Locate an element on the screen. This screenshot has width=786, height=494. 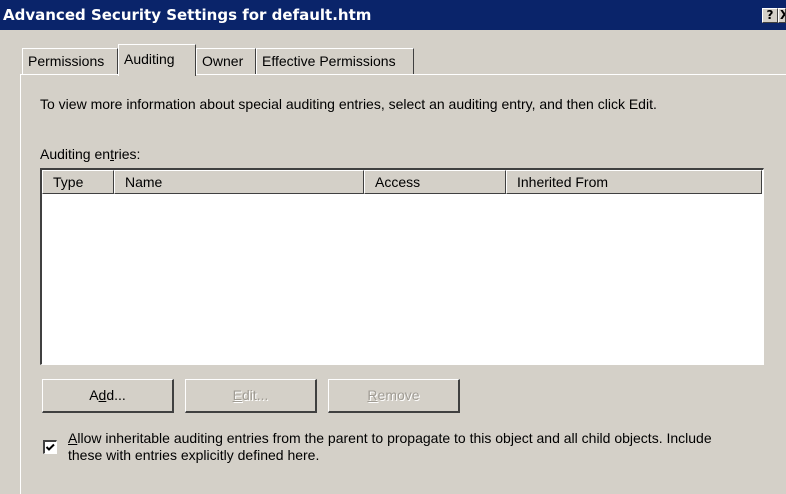
tab-permissions: Permissions is located at coordinates (70, 61).